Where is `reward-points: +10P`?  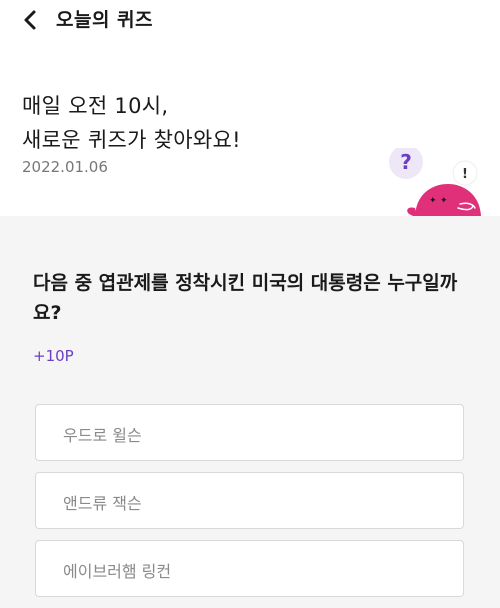 reward-points: +10P is located at coordinates (53, 356).